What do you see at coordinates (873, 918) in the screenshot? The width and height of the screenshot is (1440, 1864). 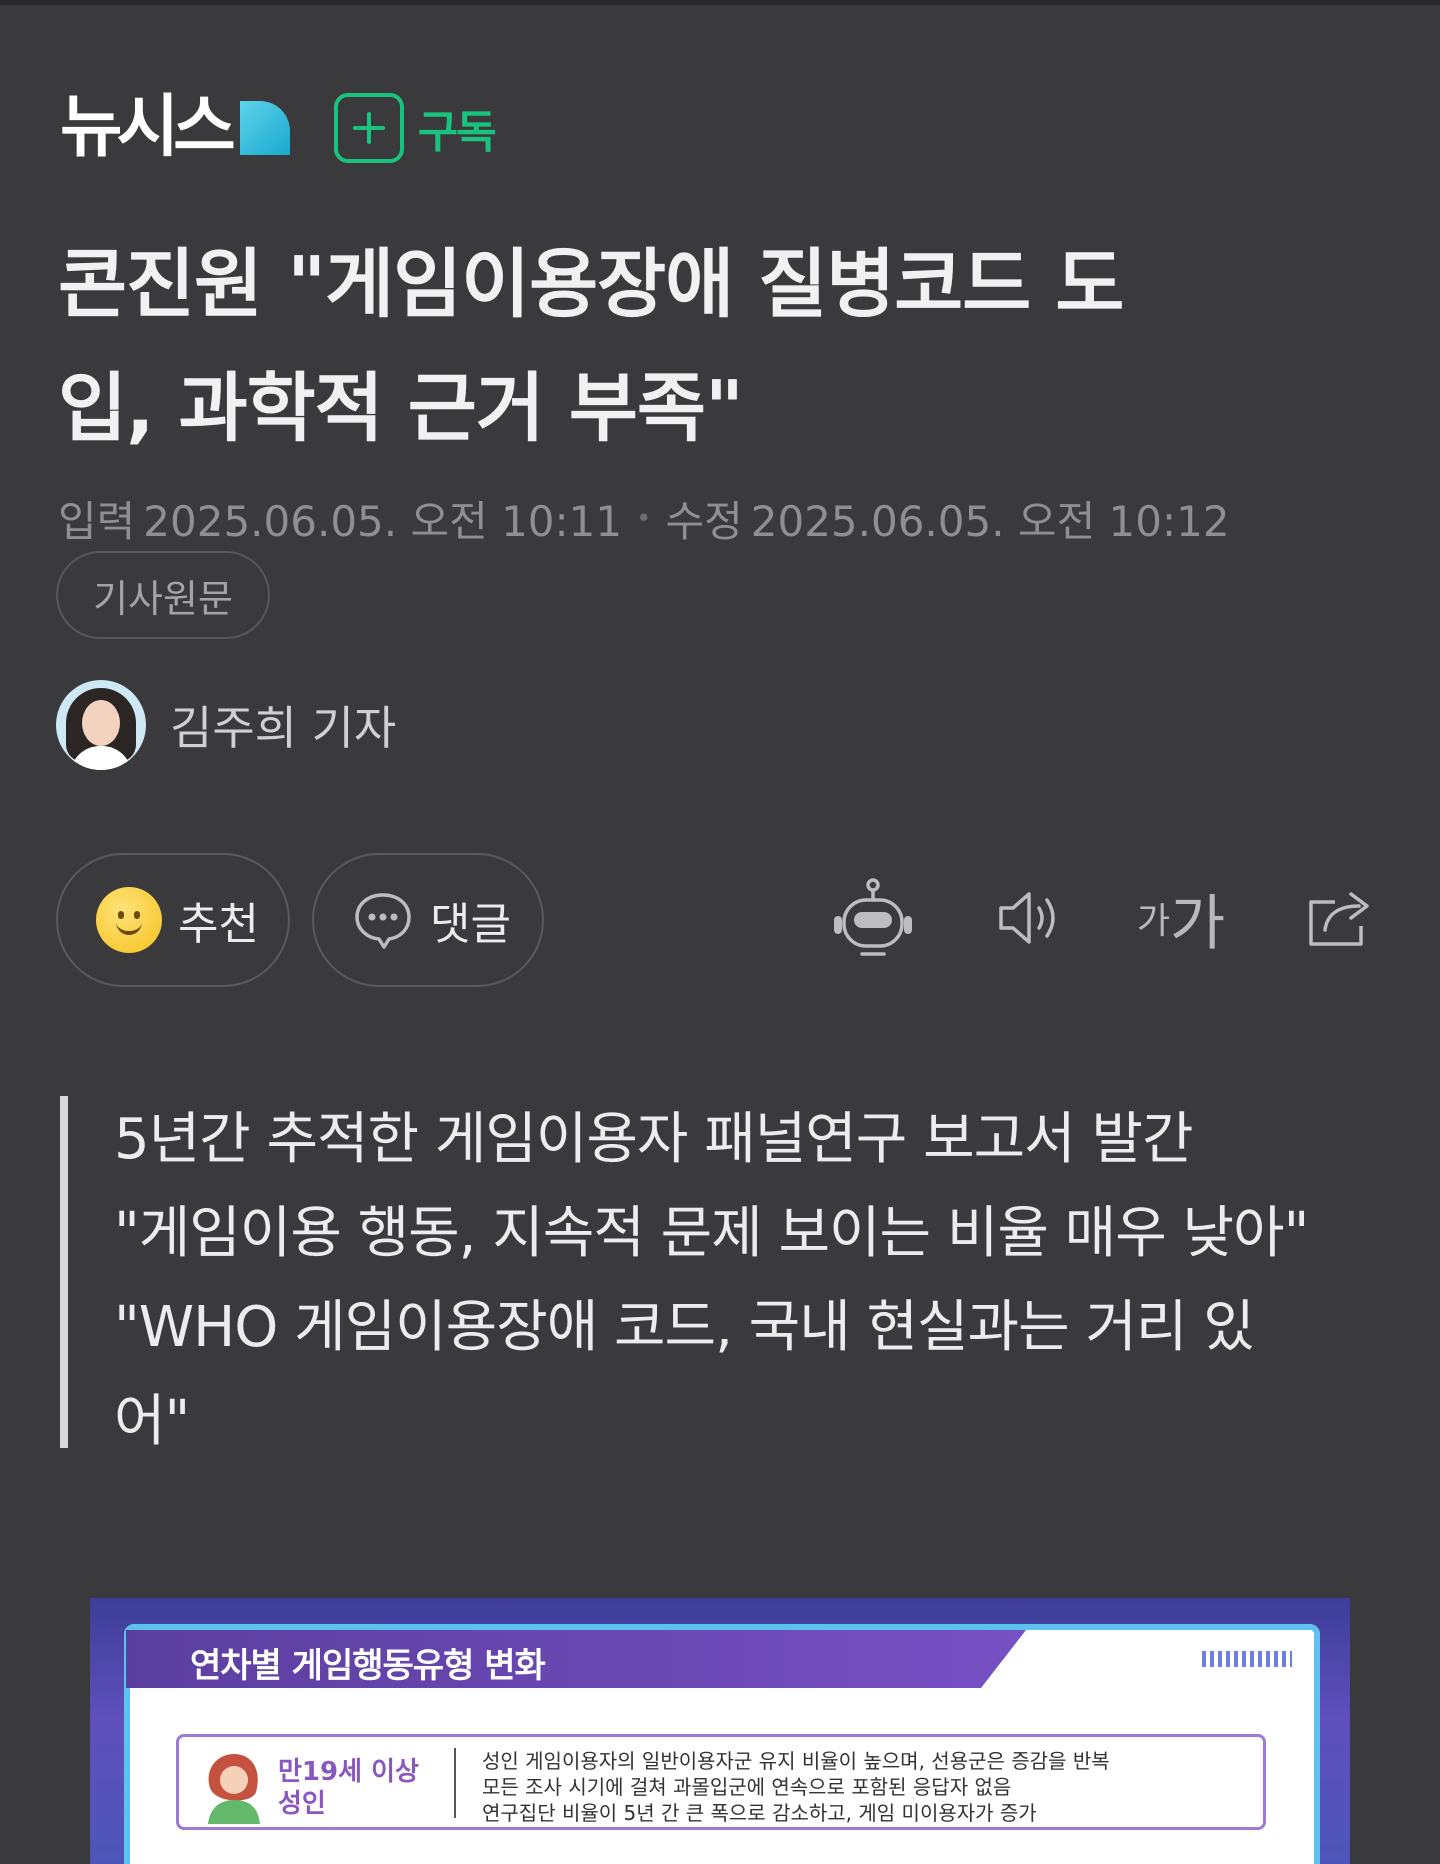 I see `robot-summary-icon` at bounding box center [873, 918].